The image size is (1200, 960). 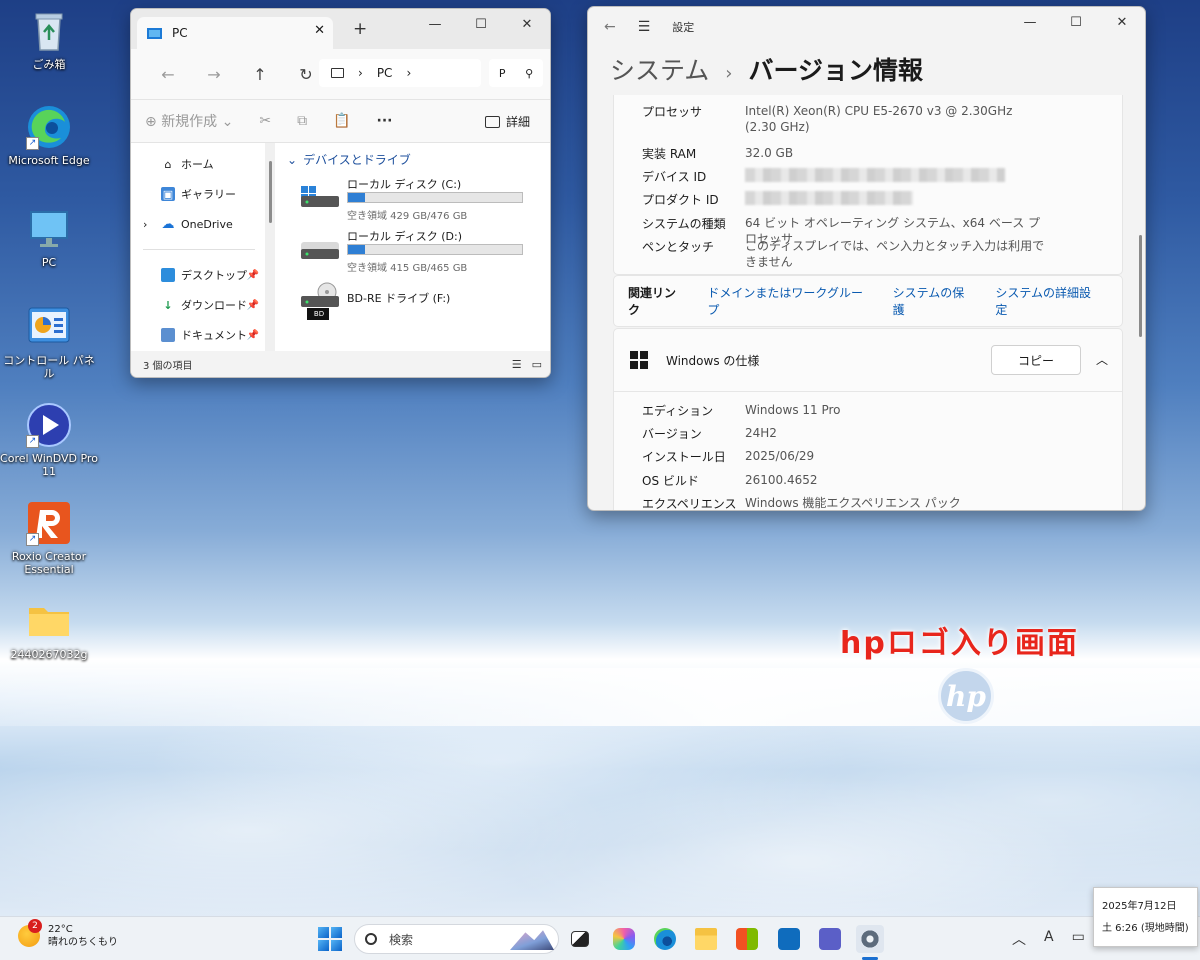 What do you see at coordinates (769, 153) in the screenshot?
I see `spec-value: 32.0 GB` at bounding box center [769, 153].